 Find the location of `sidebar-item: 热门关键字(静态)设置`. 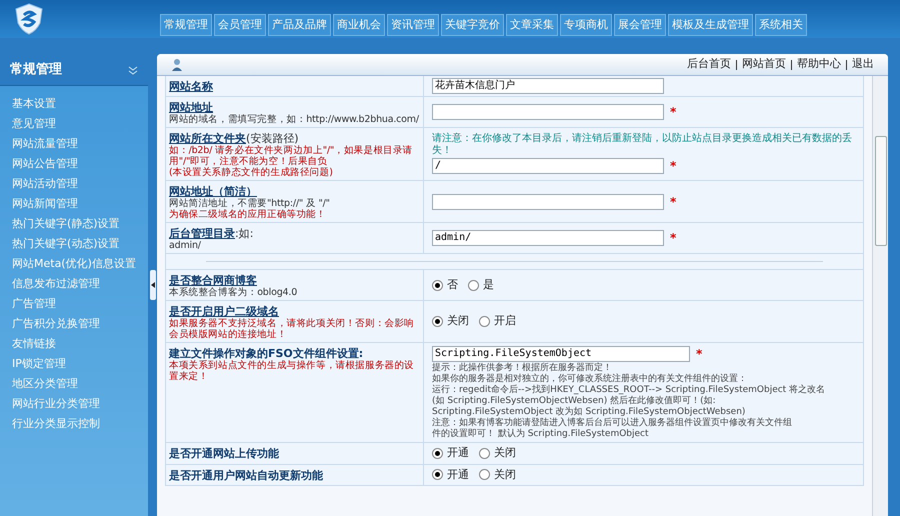

sidebar-item: 热门关键字(静态)设置 is located at coordinates (80, 224).